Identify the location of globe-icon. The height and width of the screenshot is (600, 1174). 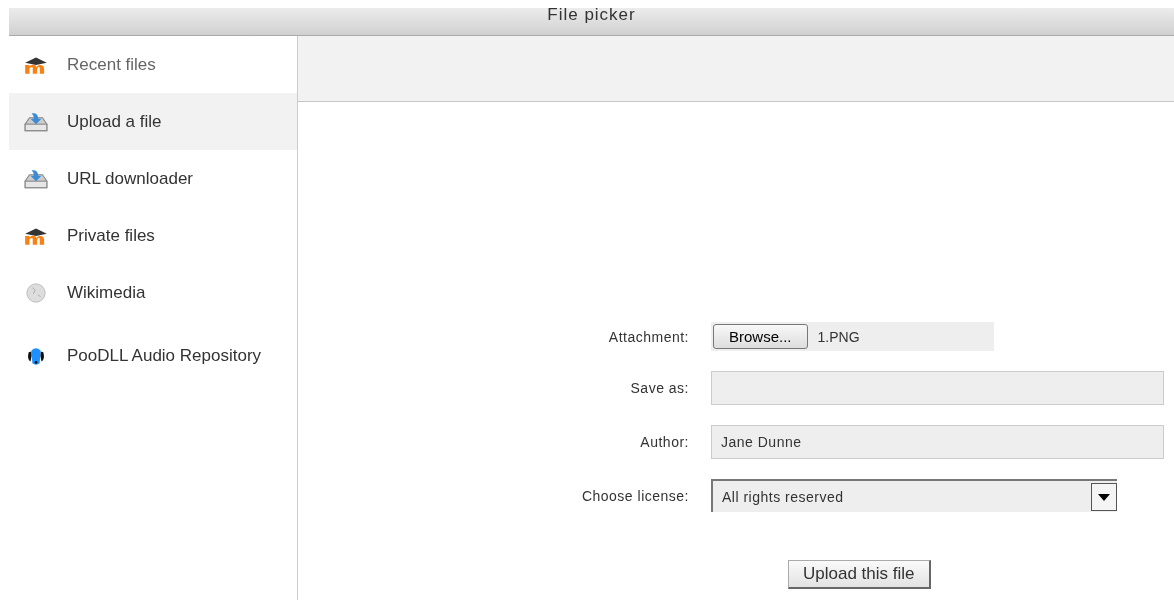
(36, 292).